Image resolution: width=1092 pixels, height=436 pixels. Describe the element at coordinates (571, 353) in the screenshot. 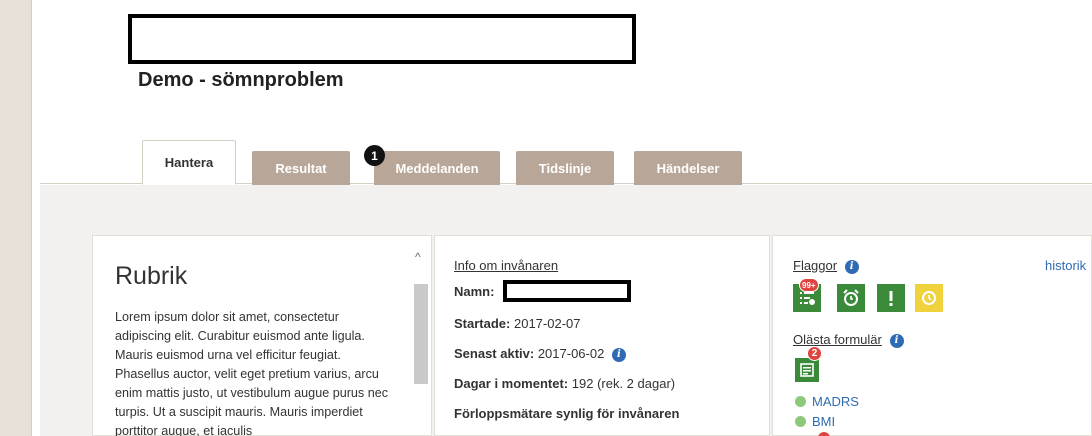

I see `last-active-value: 2017-06-02` at that location.